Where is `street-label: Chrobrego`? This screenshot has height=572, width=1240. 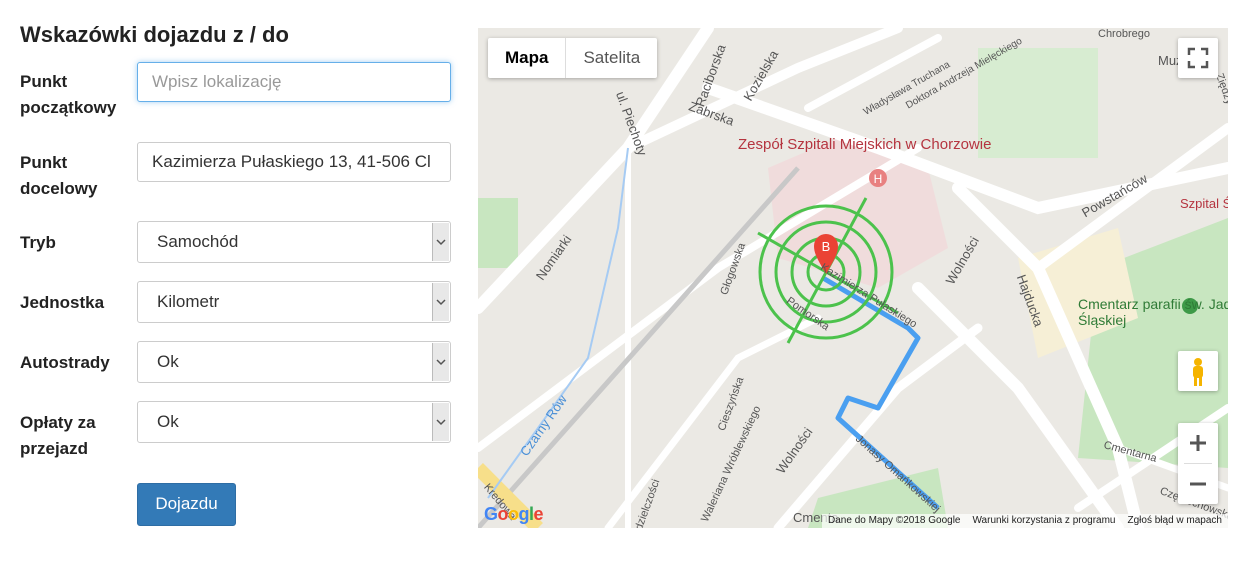 street-label: Chrobrego is located at coordinates (1124, 34).